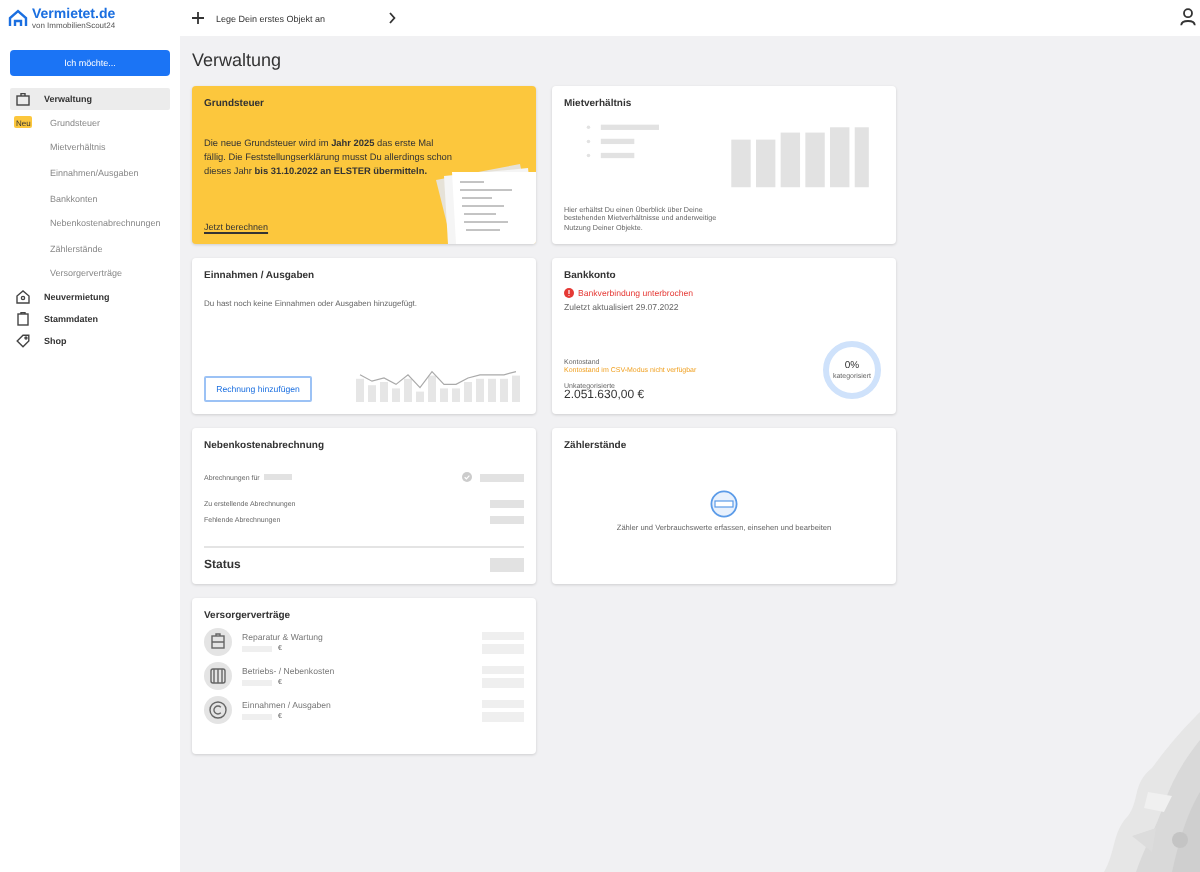 The width and height of the screenshot is (1200, 872). What do you see at coordinates (23, 319) in the screenshot?
I see `folder-icon` at bounding box center [23, 319].